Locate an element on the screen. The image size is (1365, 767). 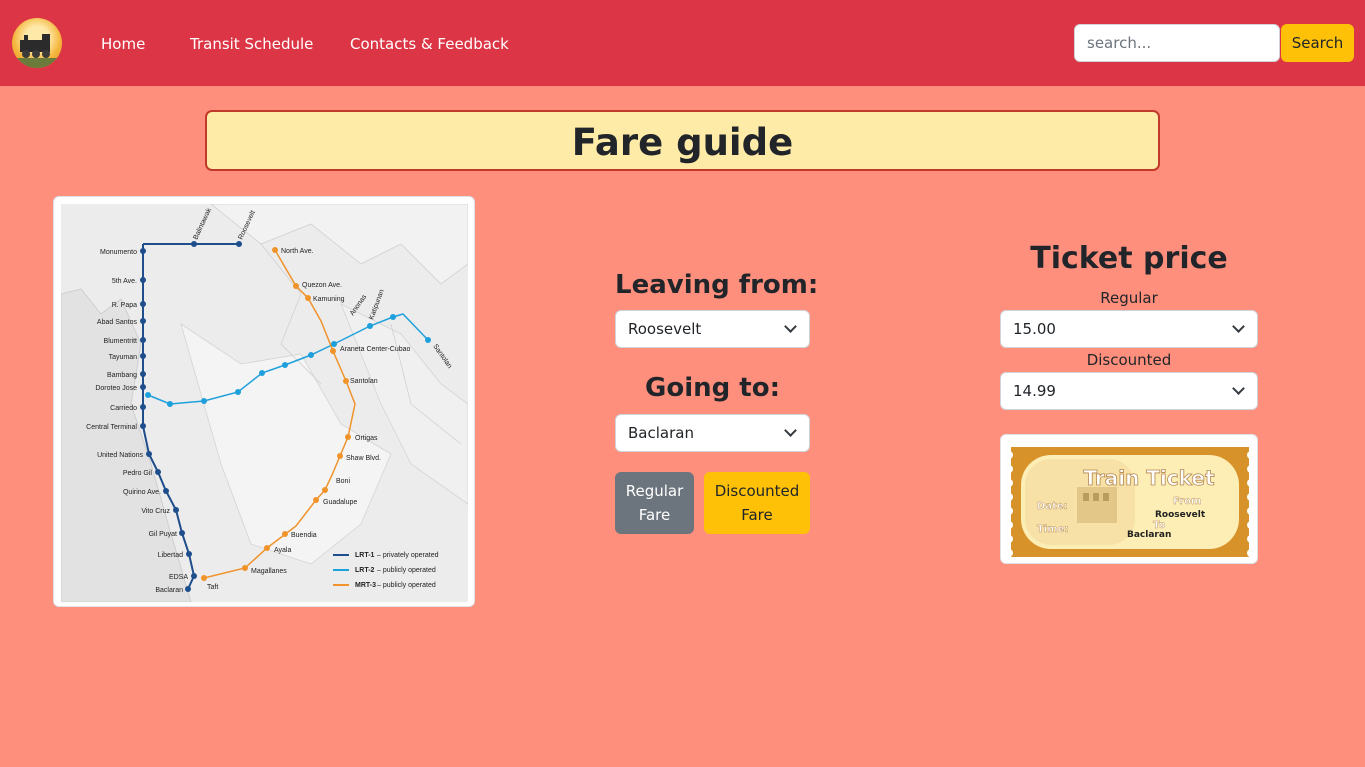
map-label: Doroteo Jose is located at coordinates (116, 388).